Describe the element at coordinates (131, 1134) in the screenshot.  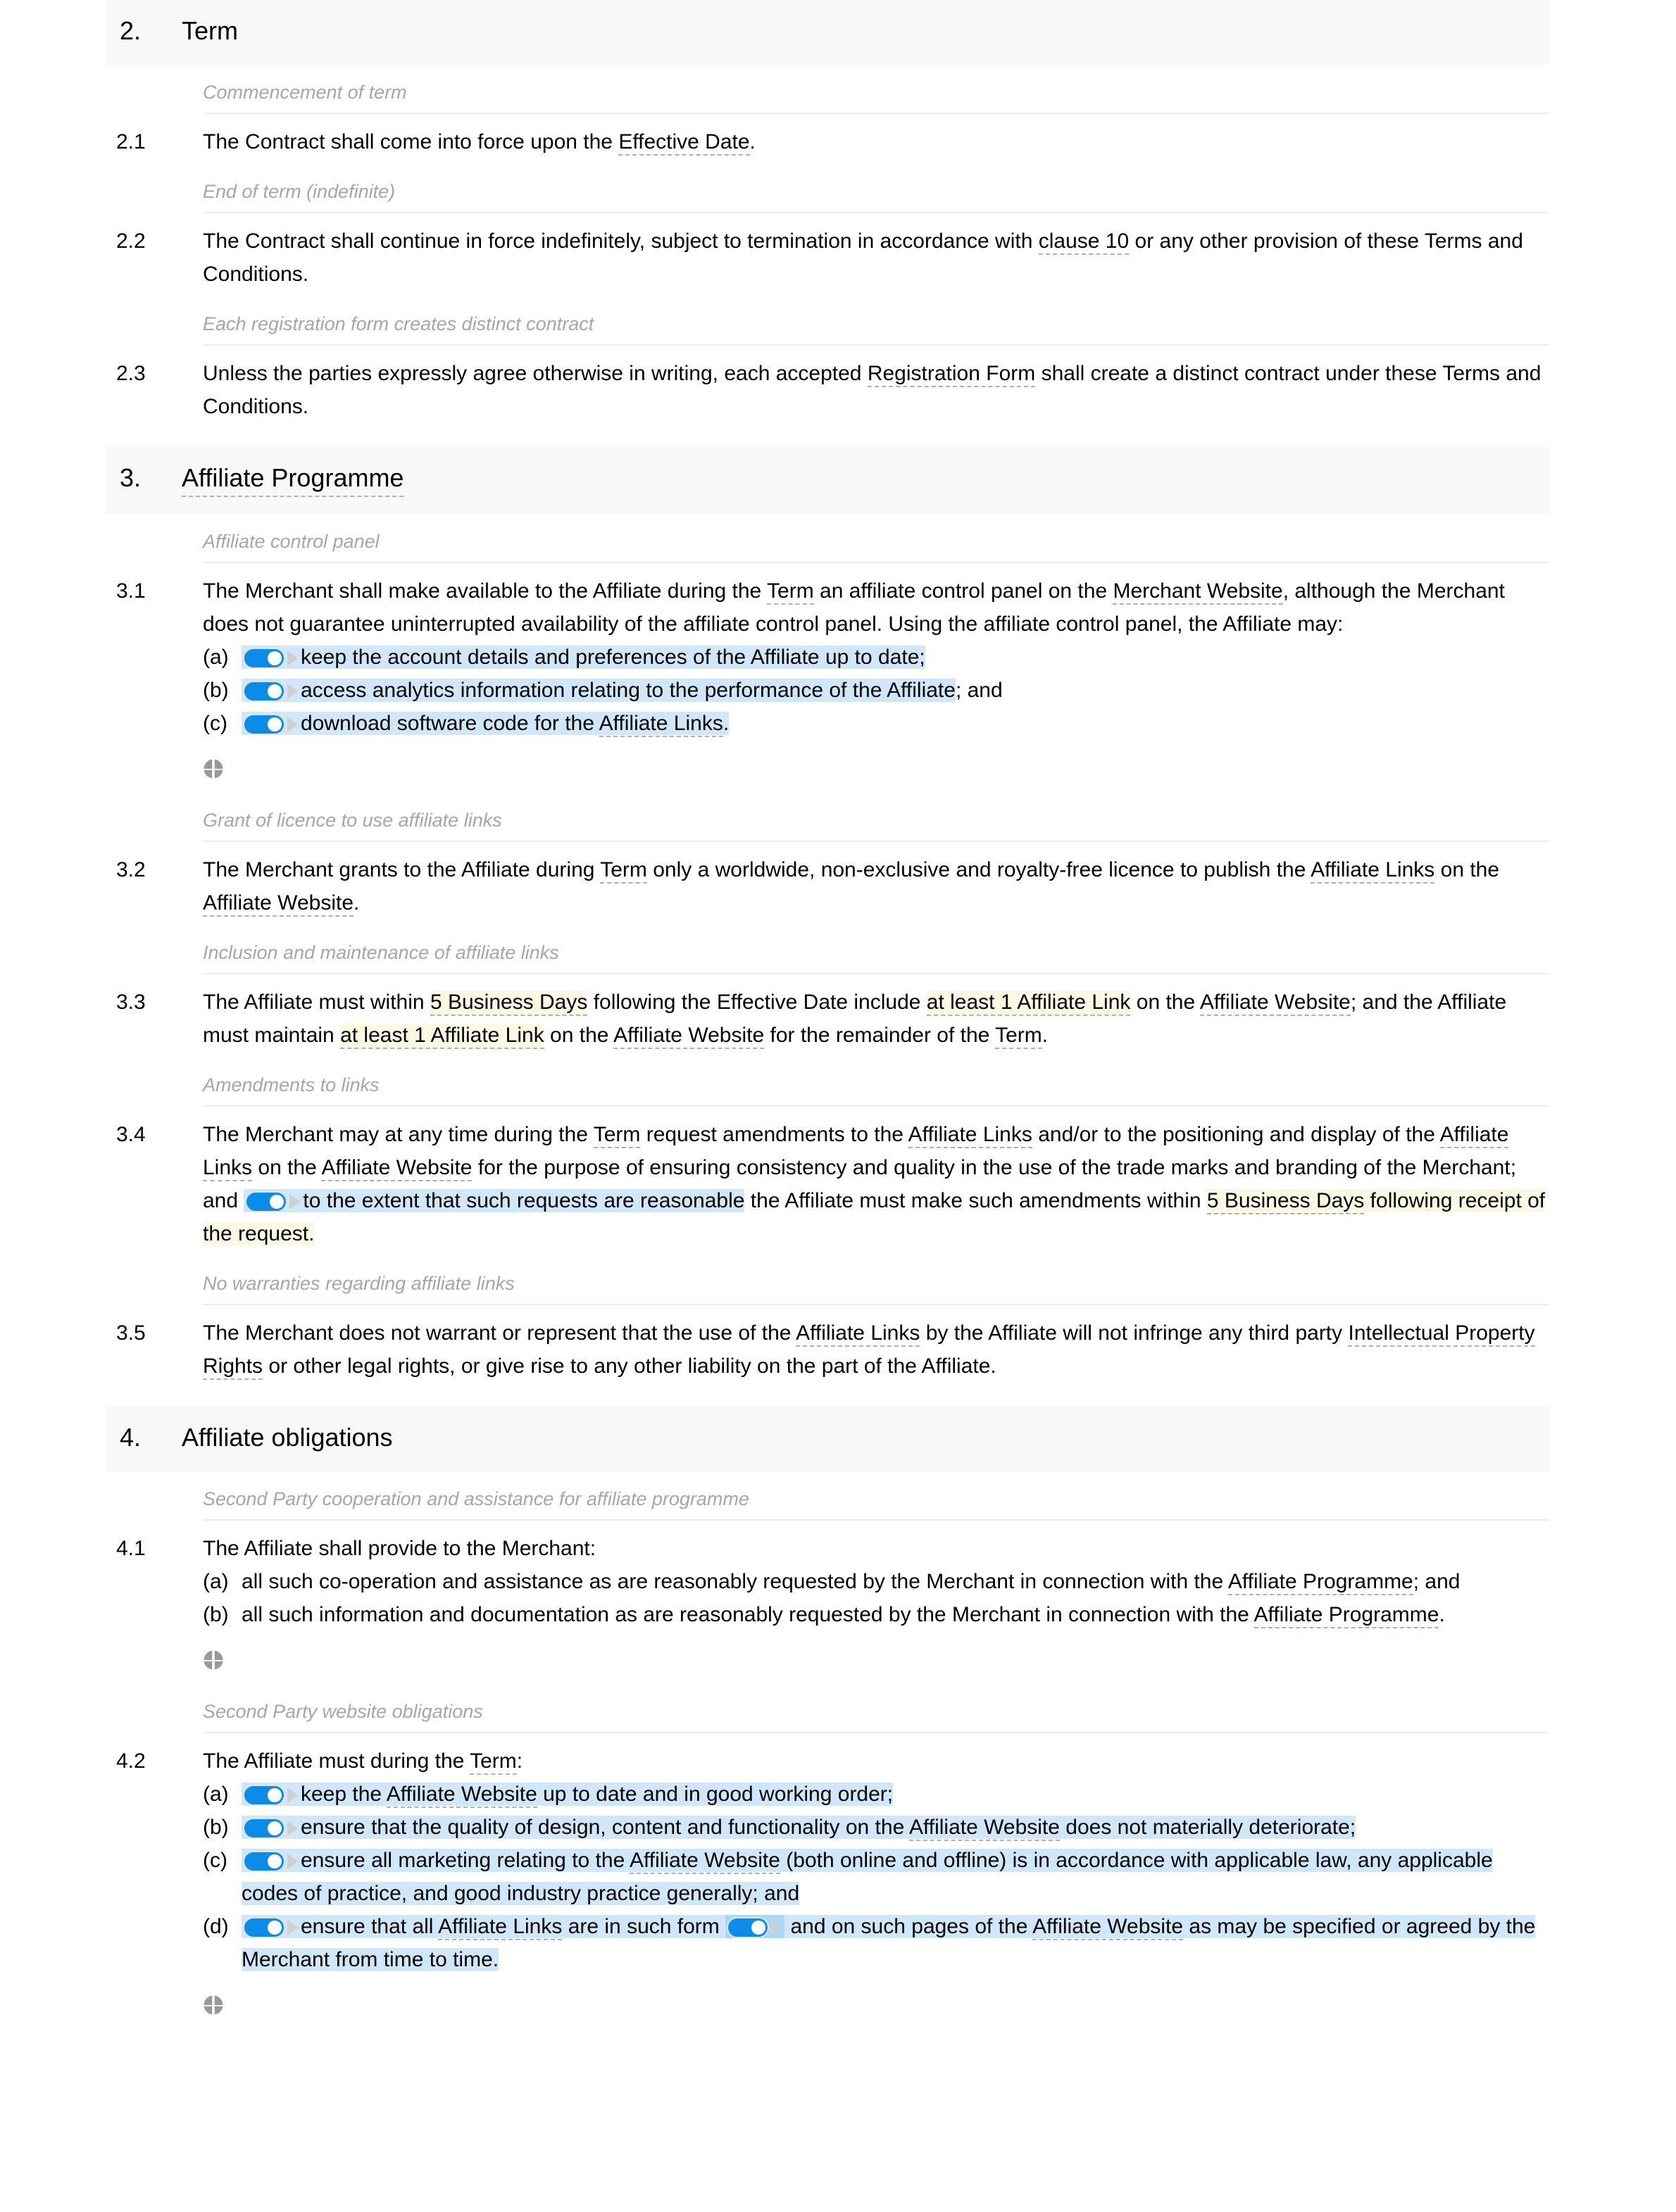
I see `clause-number: 3.4` at that location.